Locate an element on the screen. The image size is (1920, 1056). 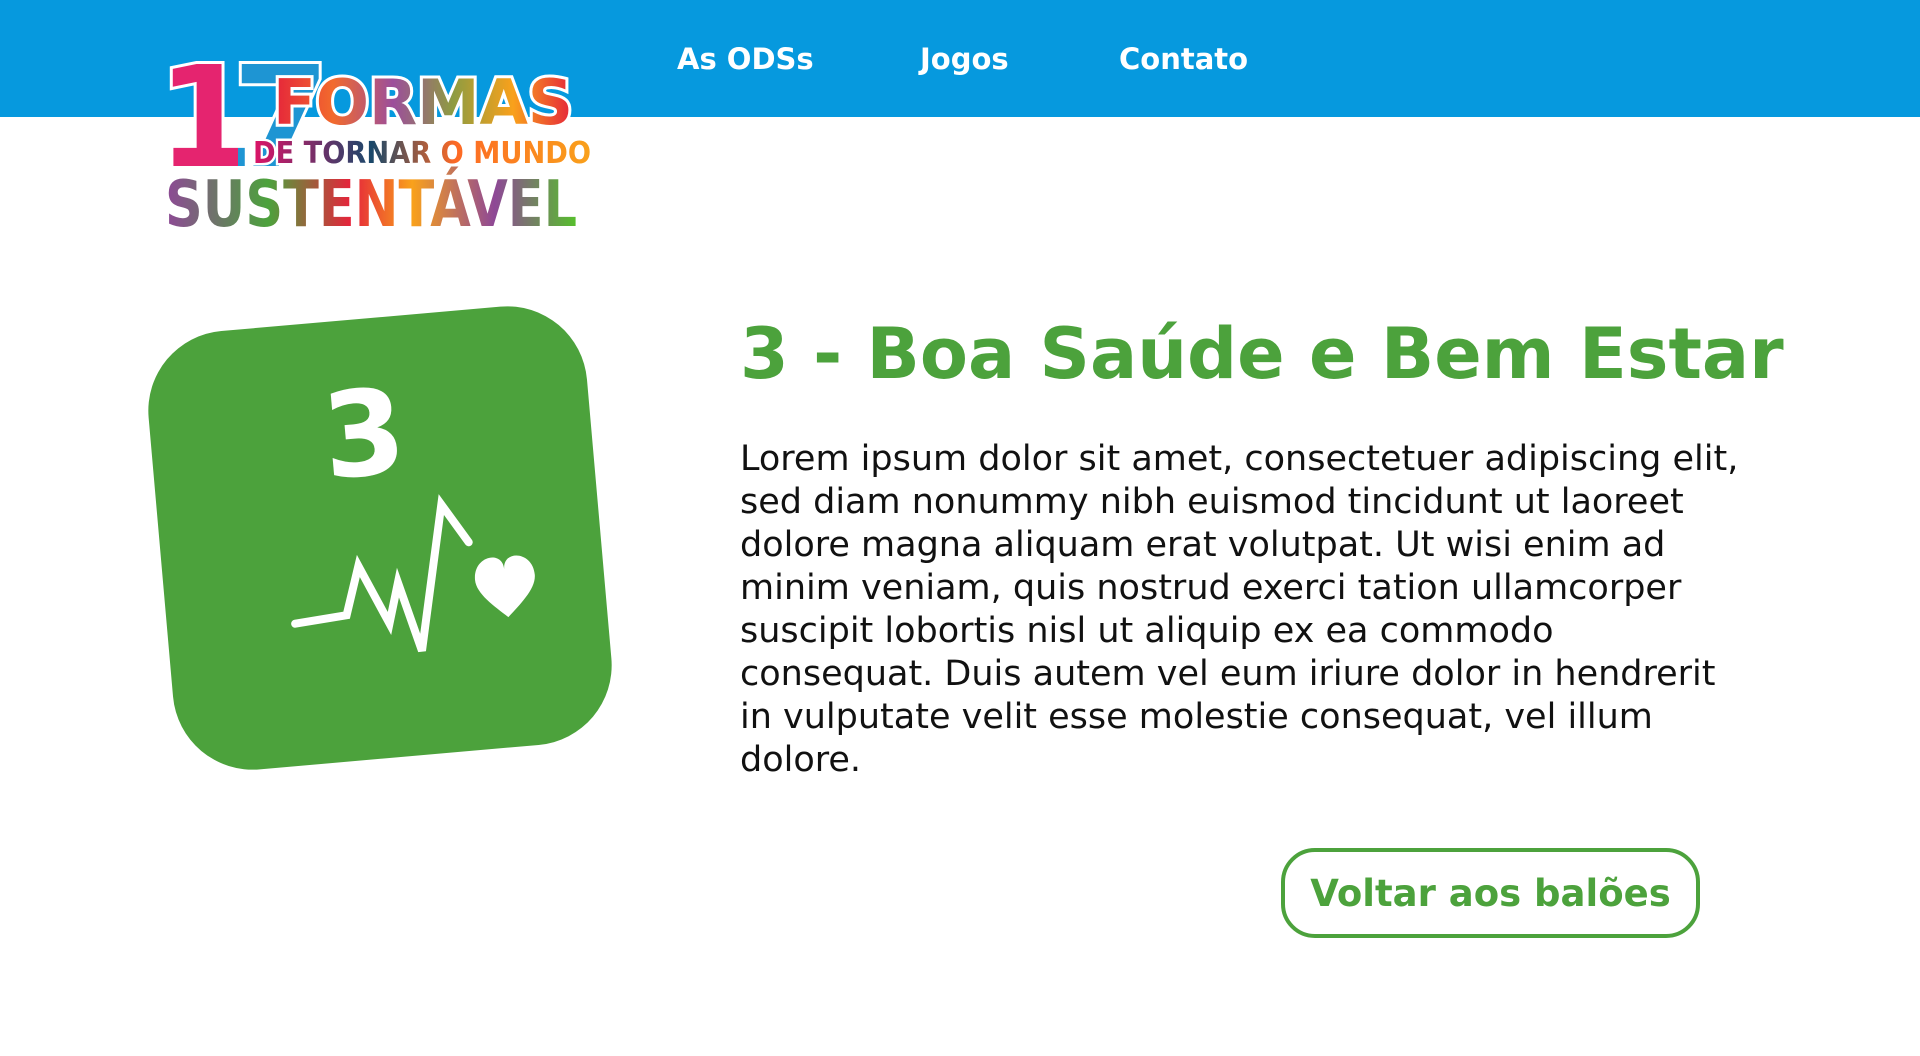
site-logo: 17 FORMAS DE TORNAR O MUNDO SUSTENTÁVEL is located at coordinates (375, 136).